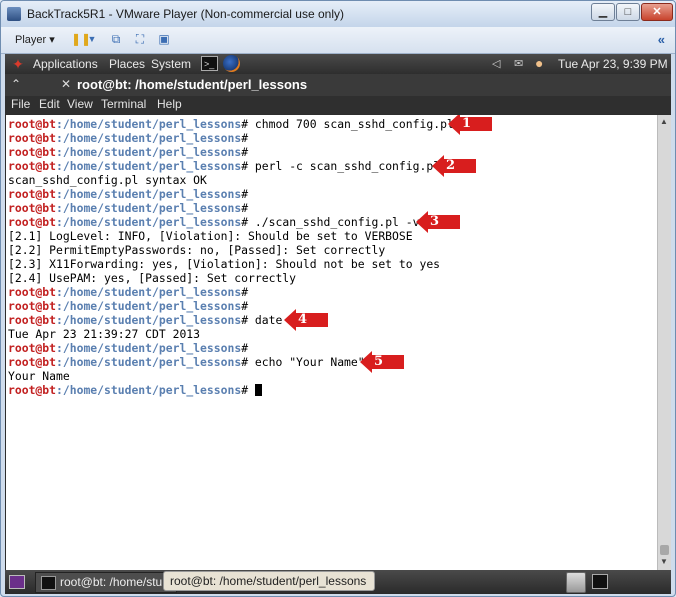  Describe the element at coordinates (18, 64) in the screenshot. I see `backtrack-dragon-icon: ✦` at that location.